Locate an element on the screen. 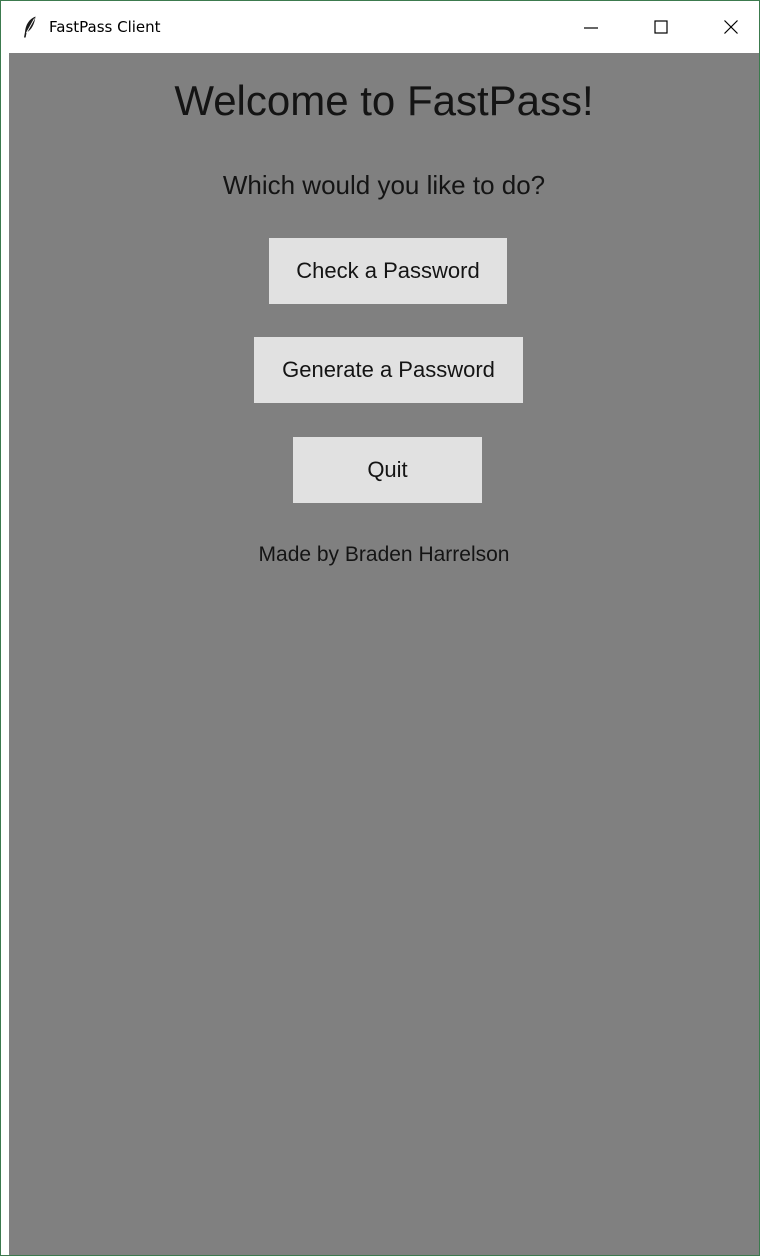  maximize-button is located at coordinates (661, 27).